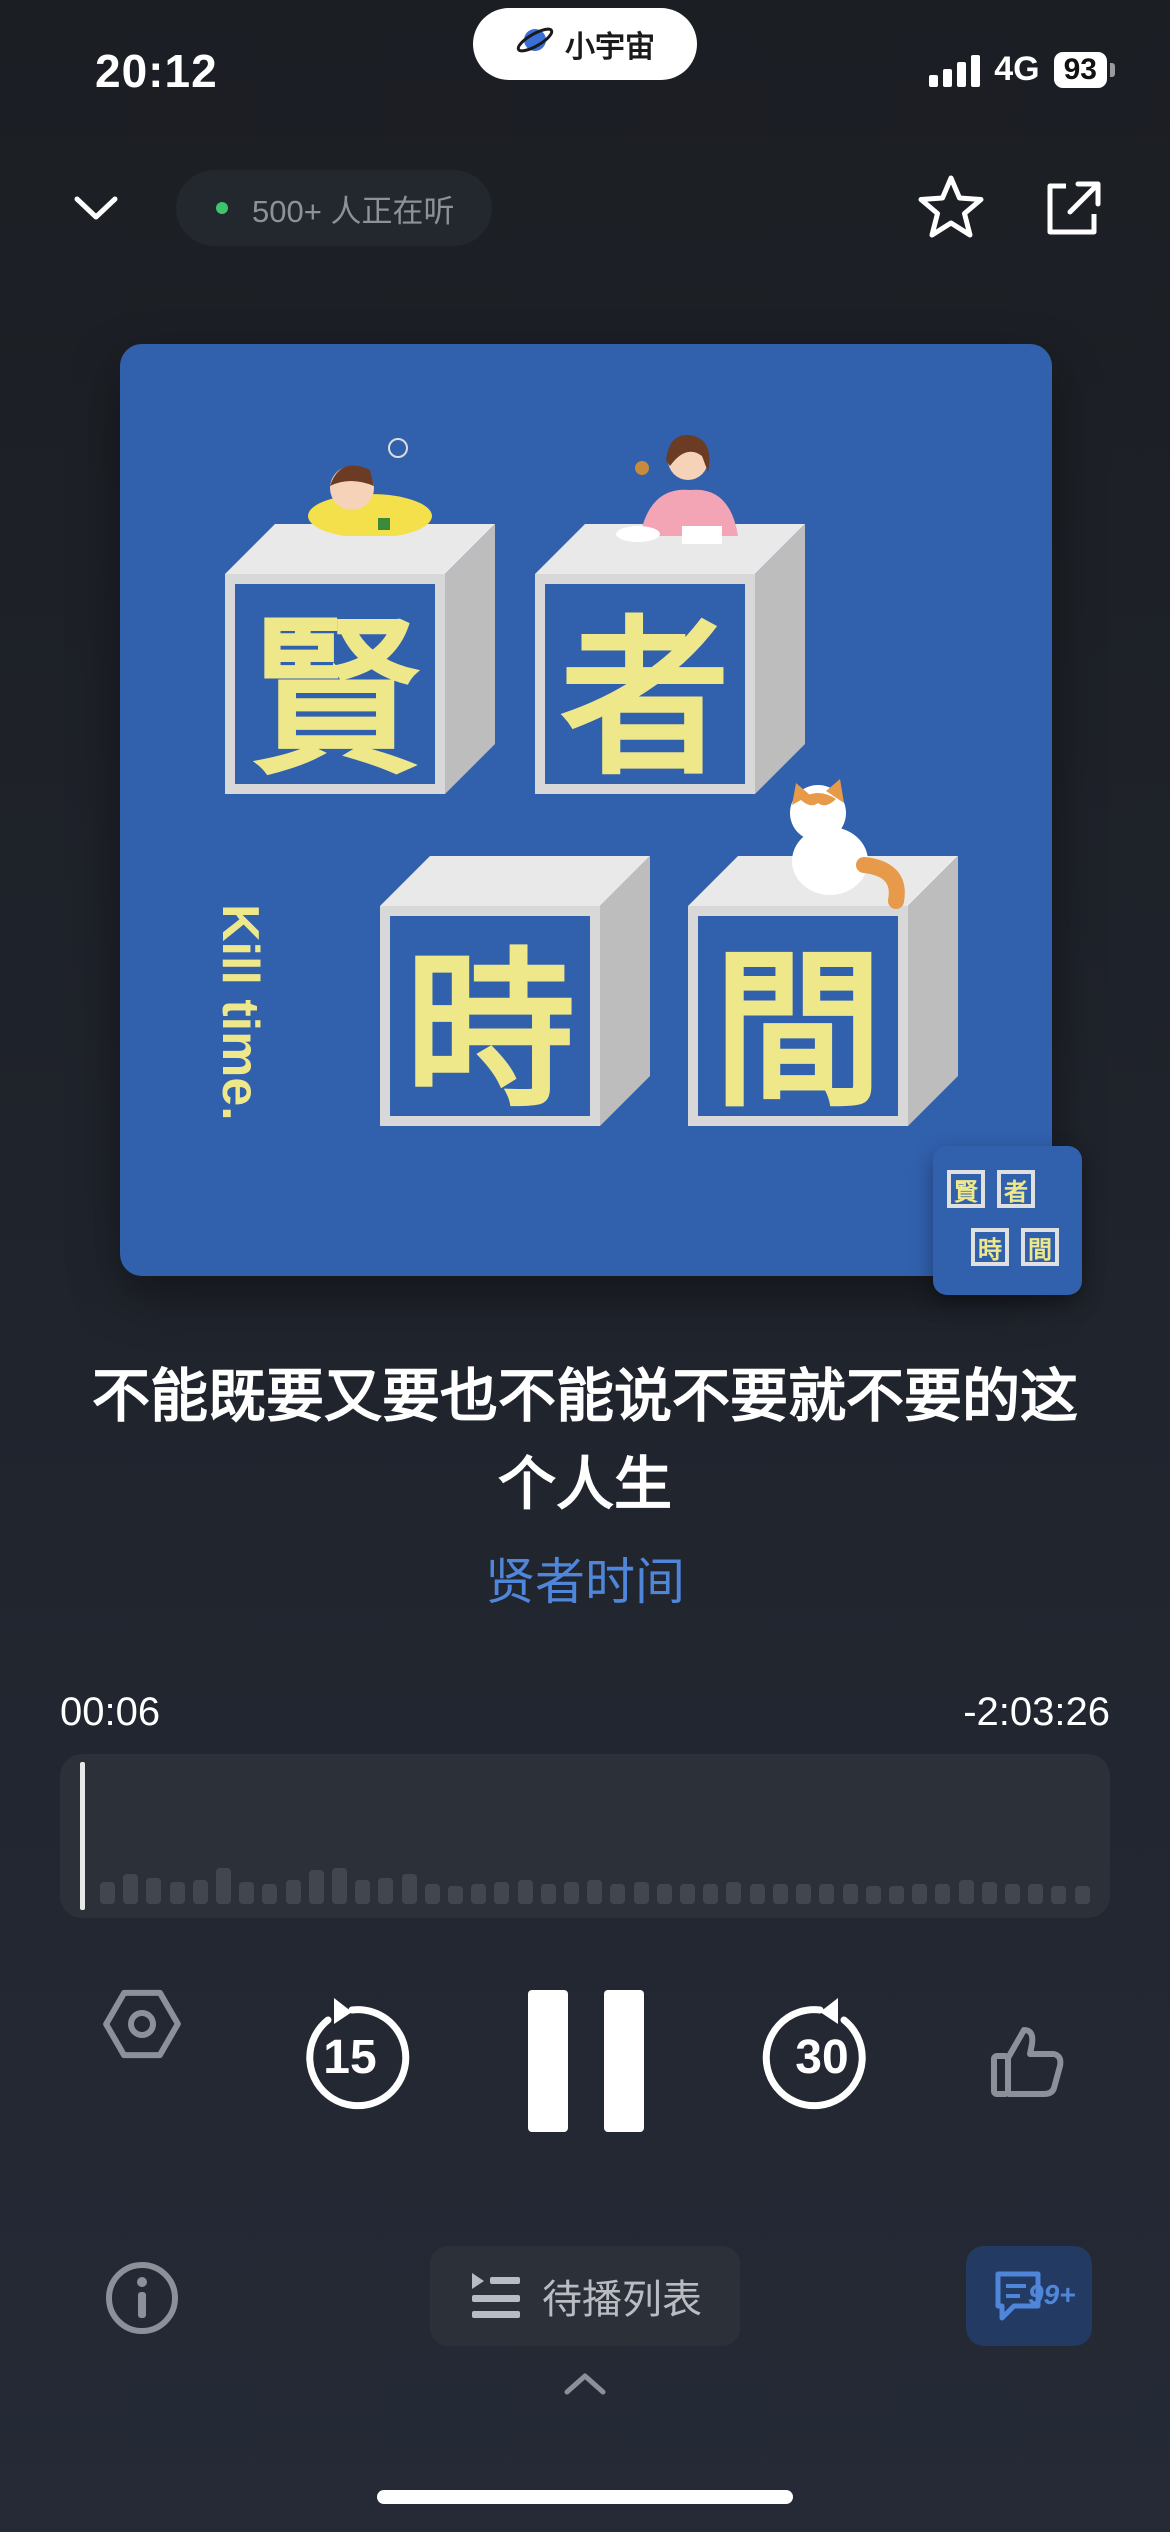 Image resolution: width=1170 pixels, height=2532 pixels. Describe the element at coordinates (955, 70) in the screenshot. I see `signal-icon` at that location.